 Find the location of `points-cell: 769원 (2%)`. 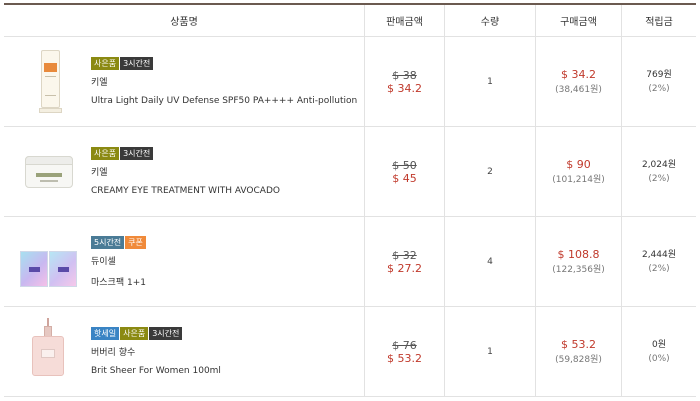

points-cell: 769원 (2%) is located at coordinates (659, 81).